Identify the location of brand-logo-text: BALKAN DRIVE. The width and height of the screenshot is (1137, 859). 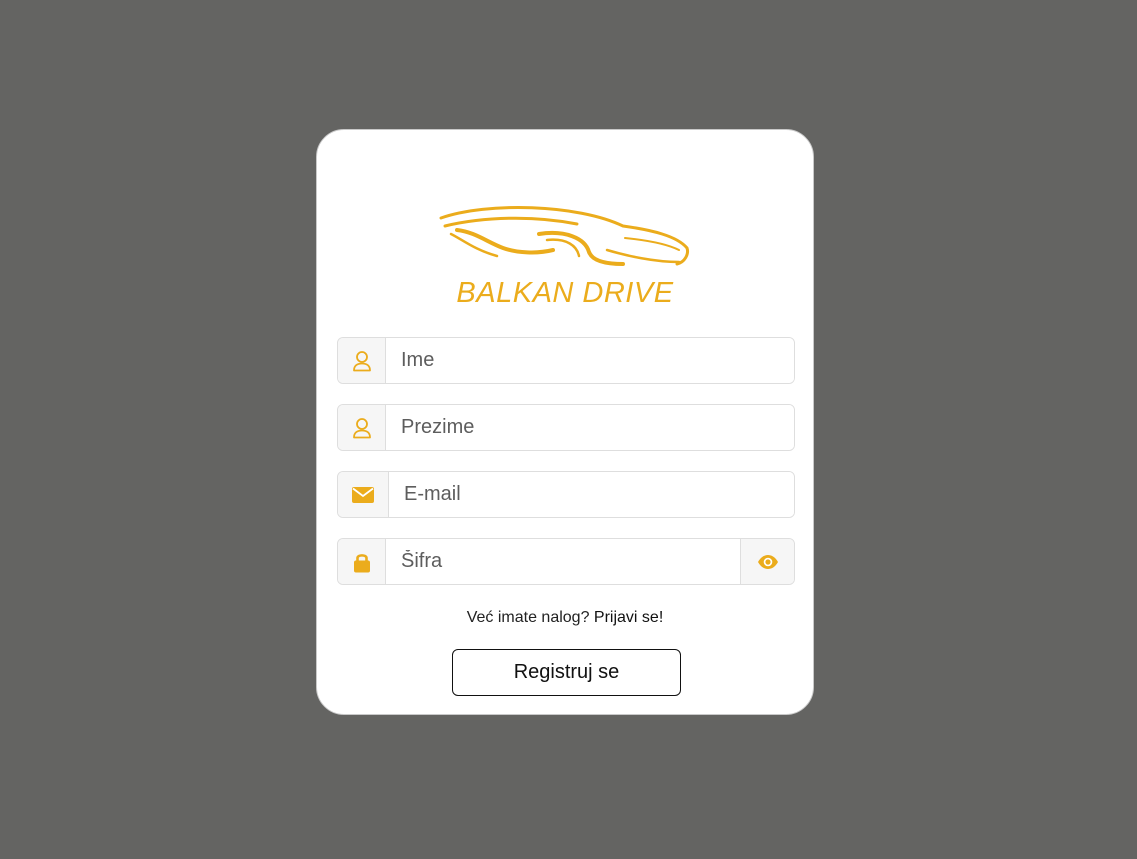
(565, 293).